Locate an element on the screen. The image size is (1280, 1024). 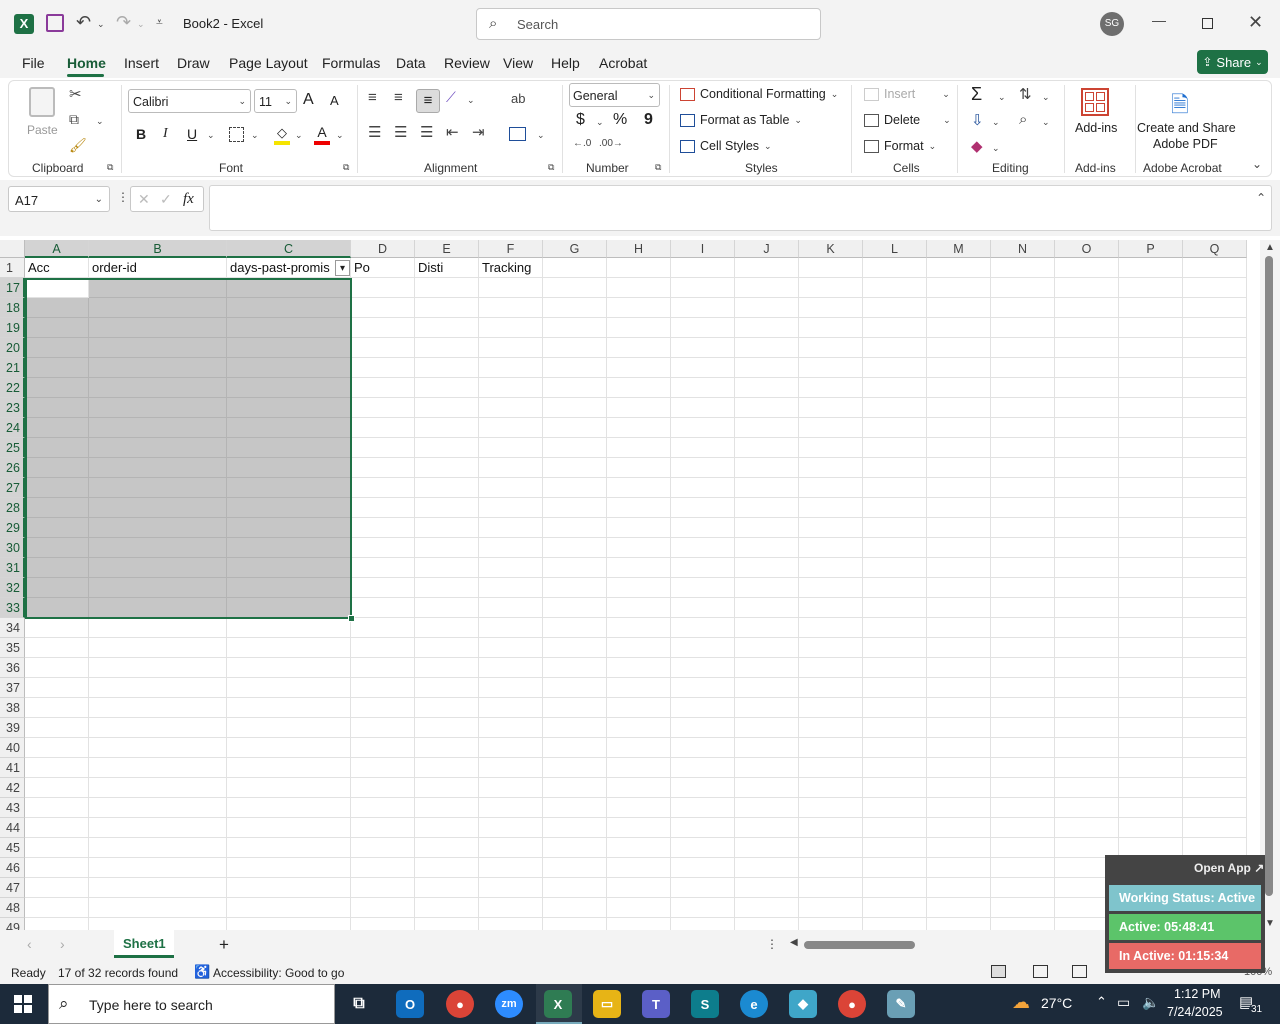
row-header-43: 43 is located at coordinates (12, 808).